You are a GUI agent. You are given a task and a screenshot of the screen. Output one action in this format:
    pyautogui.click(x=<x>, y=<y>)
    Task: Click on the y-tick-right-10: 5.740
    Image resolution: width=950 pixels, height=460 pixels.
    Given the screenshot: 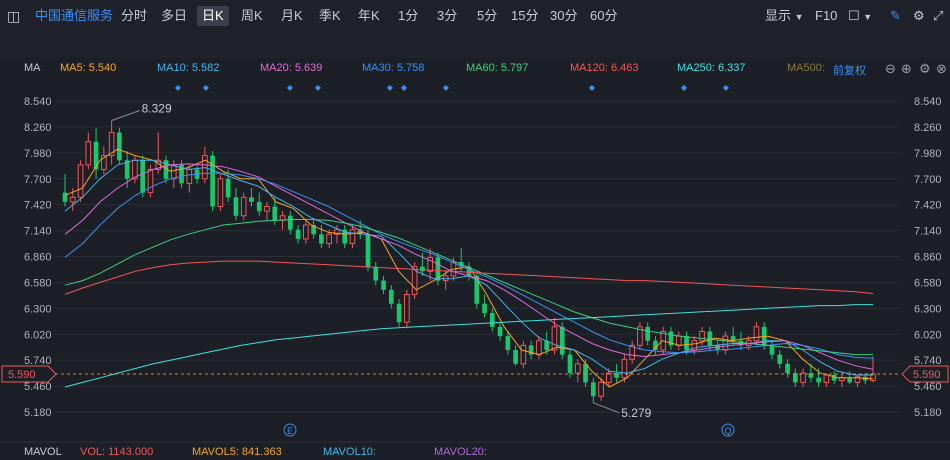 What is the action you would take?
    pyautogui.click(x=928, y=361)
    